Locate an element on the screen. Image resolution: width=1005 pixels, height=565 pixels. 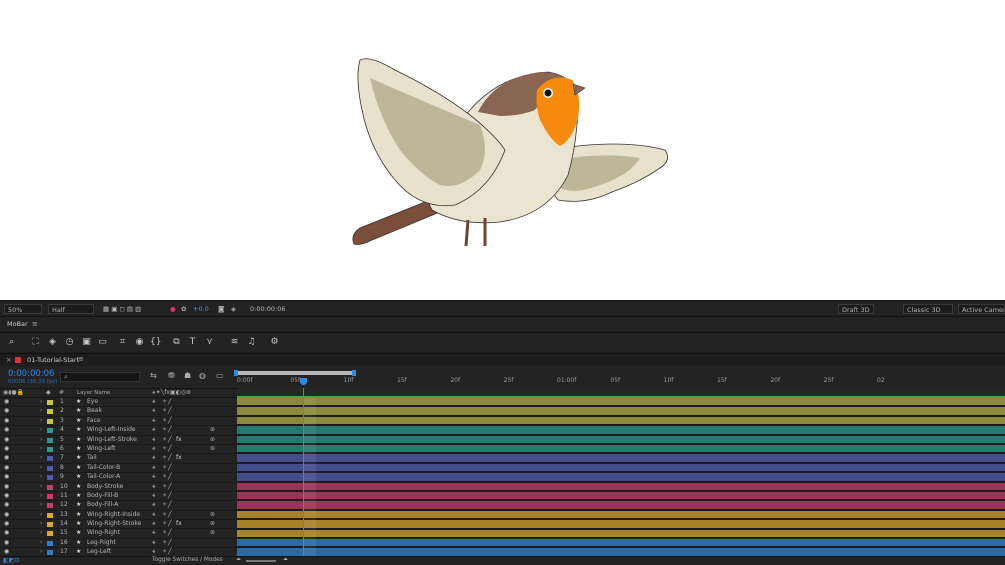
panel-menu-icon: ≡ is located at coordinates (35, 324).